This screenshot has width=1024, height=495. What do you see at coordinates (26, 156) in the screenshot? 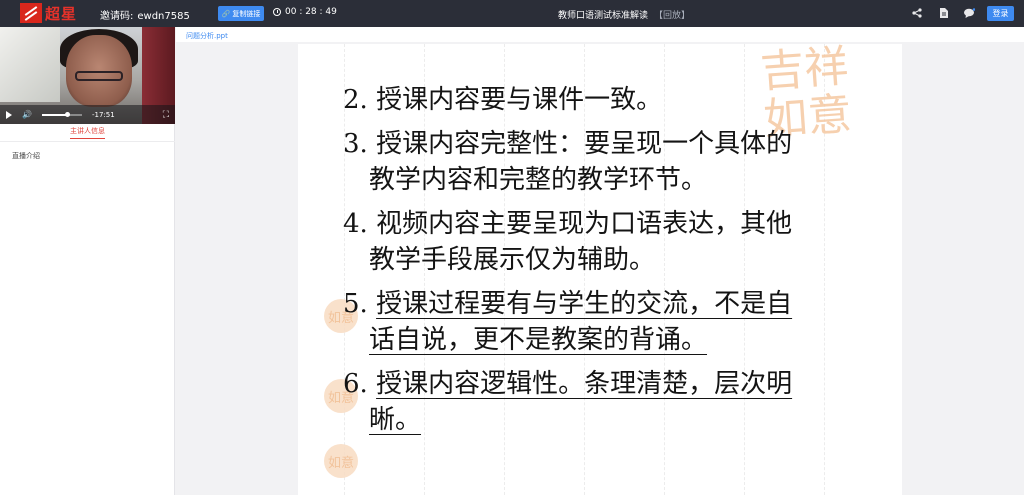
I see `live-intro-label: 直播介绍` at bounding box center [26, 156].